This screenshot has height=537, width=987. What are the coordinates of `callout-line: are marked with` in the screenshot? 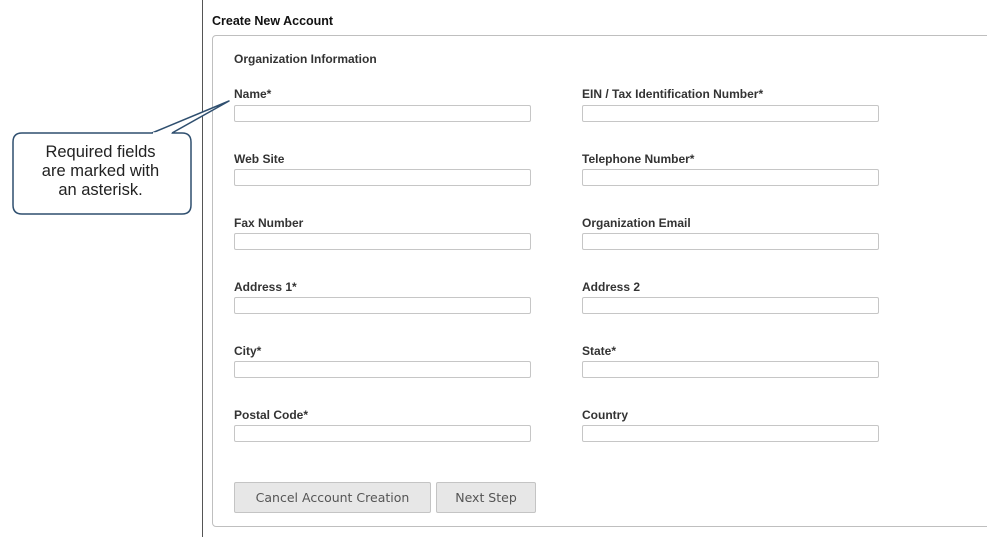 It's located at (100, 171).